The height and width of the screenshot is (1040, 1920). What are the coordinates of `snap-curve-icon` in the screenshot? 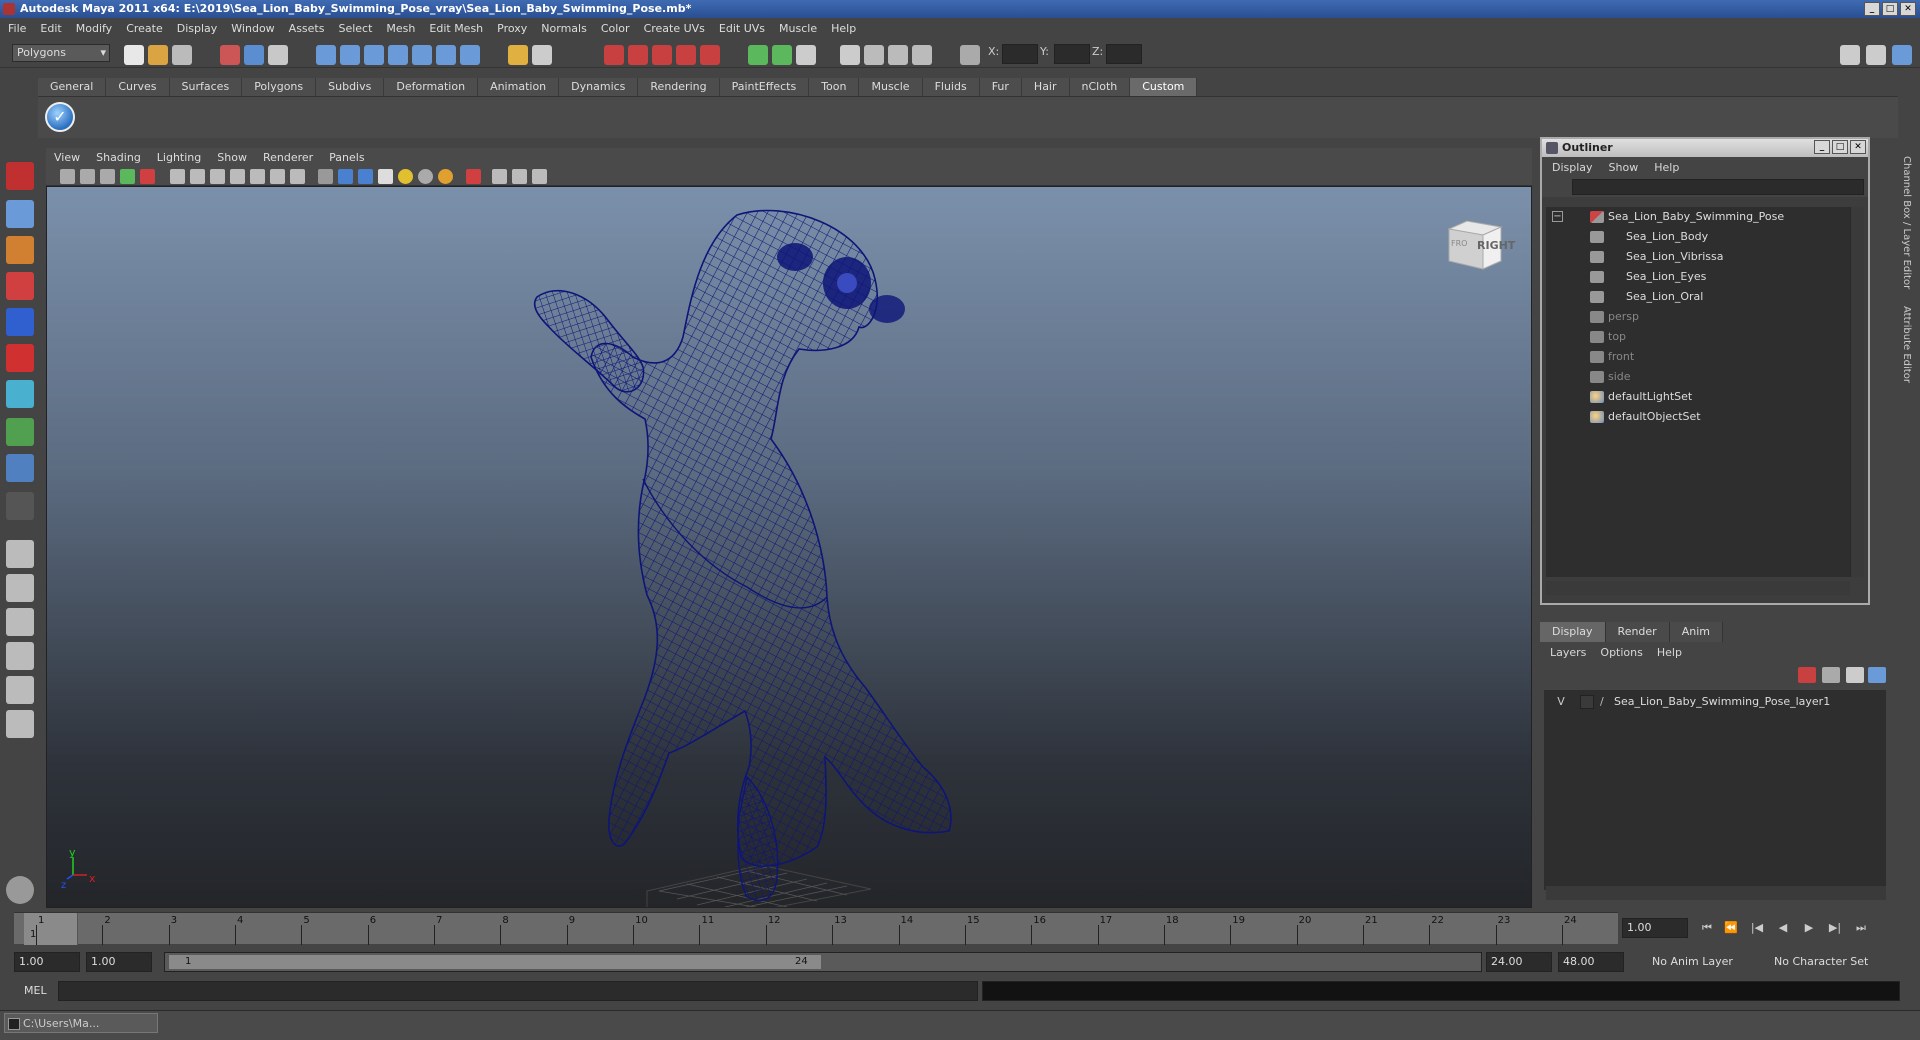 It's located at (350, 55).